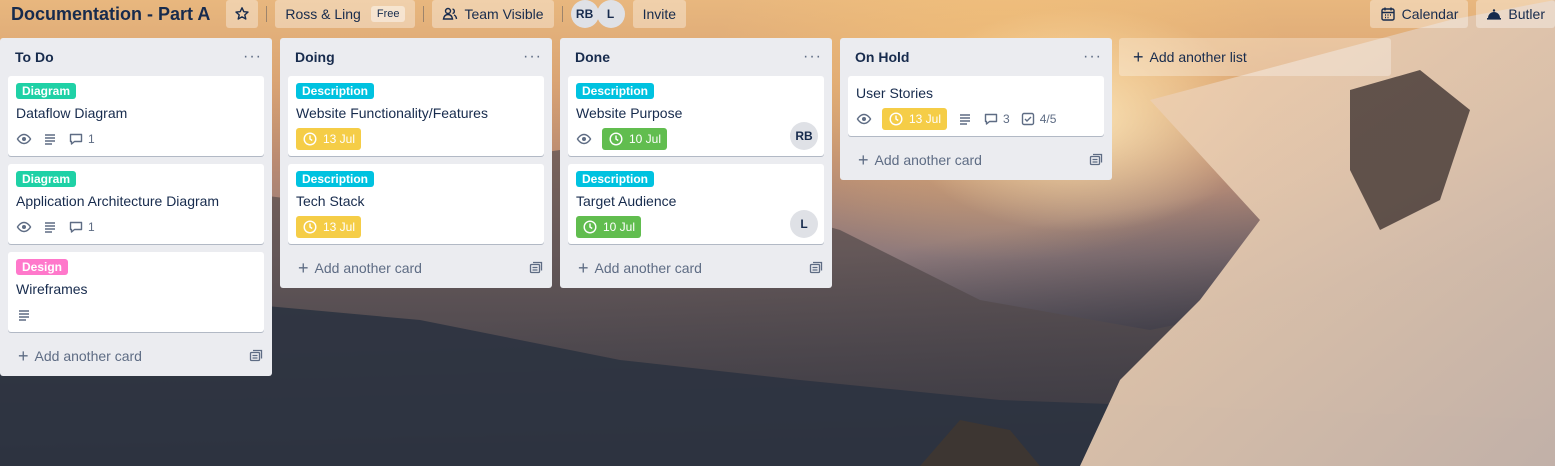  Describe the element at coordinates (450, 13) in the screenshot. I see `team-icon` at that location.